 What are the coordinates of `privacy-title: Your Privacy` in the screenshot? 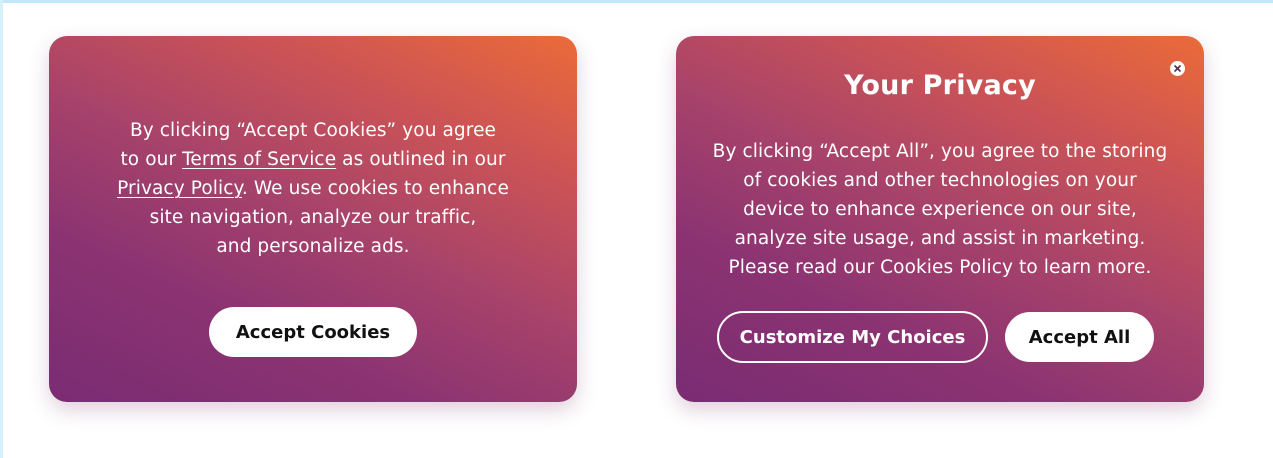 It's located at (940, 85).